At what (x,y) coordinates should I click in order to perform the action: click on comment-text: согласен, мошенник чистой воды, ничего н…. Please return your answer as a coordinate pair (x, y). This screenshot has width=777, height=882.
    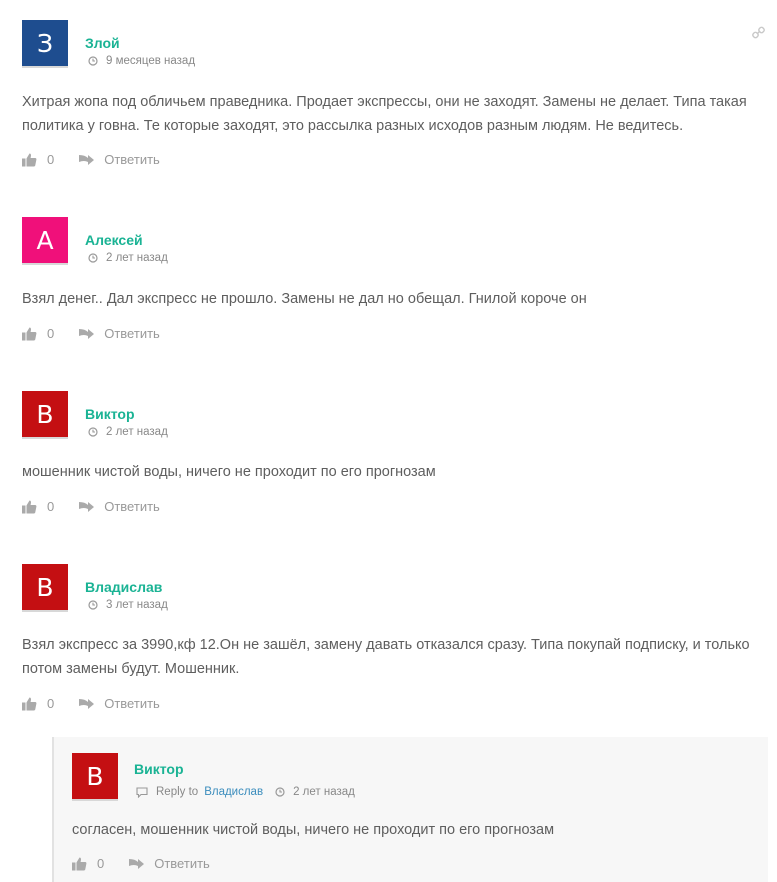
    Looking at the image, I should click on (313, 830).